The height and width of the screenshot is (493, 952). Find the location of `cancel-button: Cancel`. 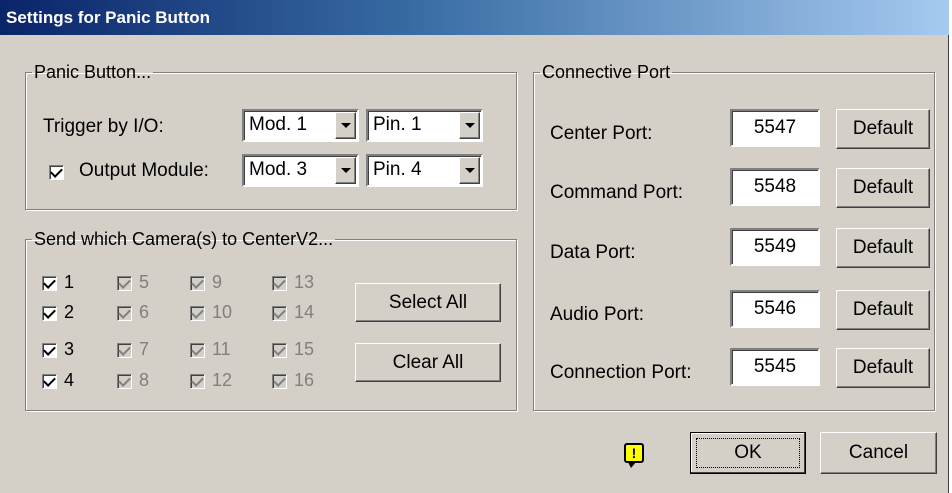

cancel-button: Cancel is located at coordinates (878, 453).